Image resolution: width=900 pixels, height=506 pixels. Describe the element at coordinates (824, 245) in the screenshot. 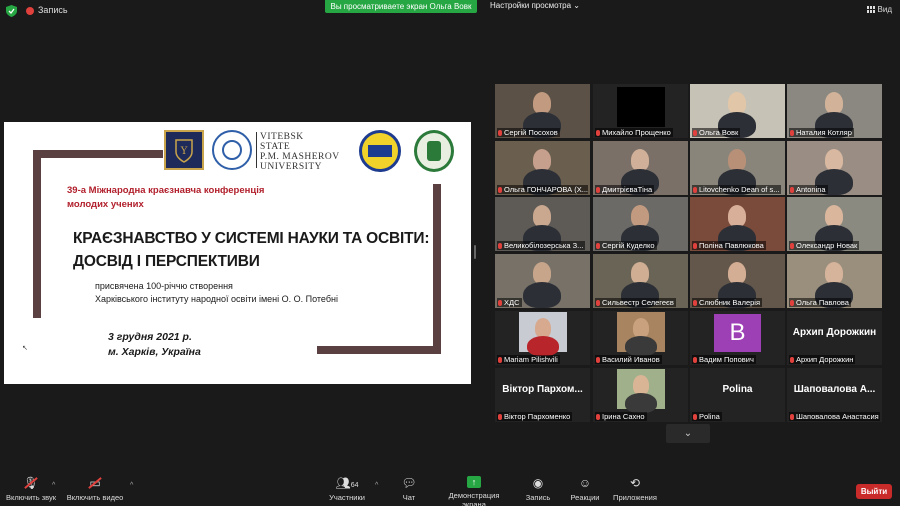

I see `participant-name-label: Олександр Новак` at that location.